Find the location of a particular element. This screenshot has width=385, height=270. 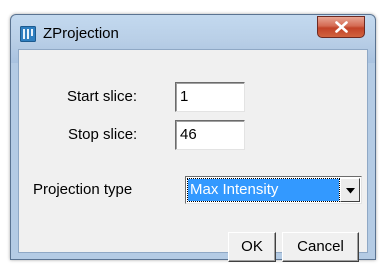

dropdown-arrow-button is located at coordinates (350, 190).